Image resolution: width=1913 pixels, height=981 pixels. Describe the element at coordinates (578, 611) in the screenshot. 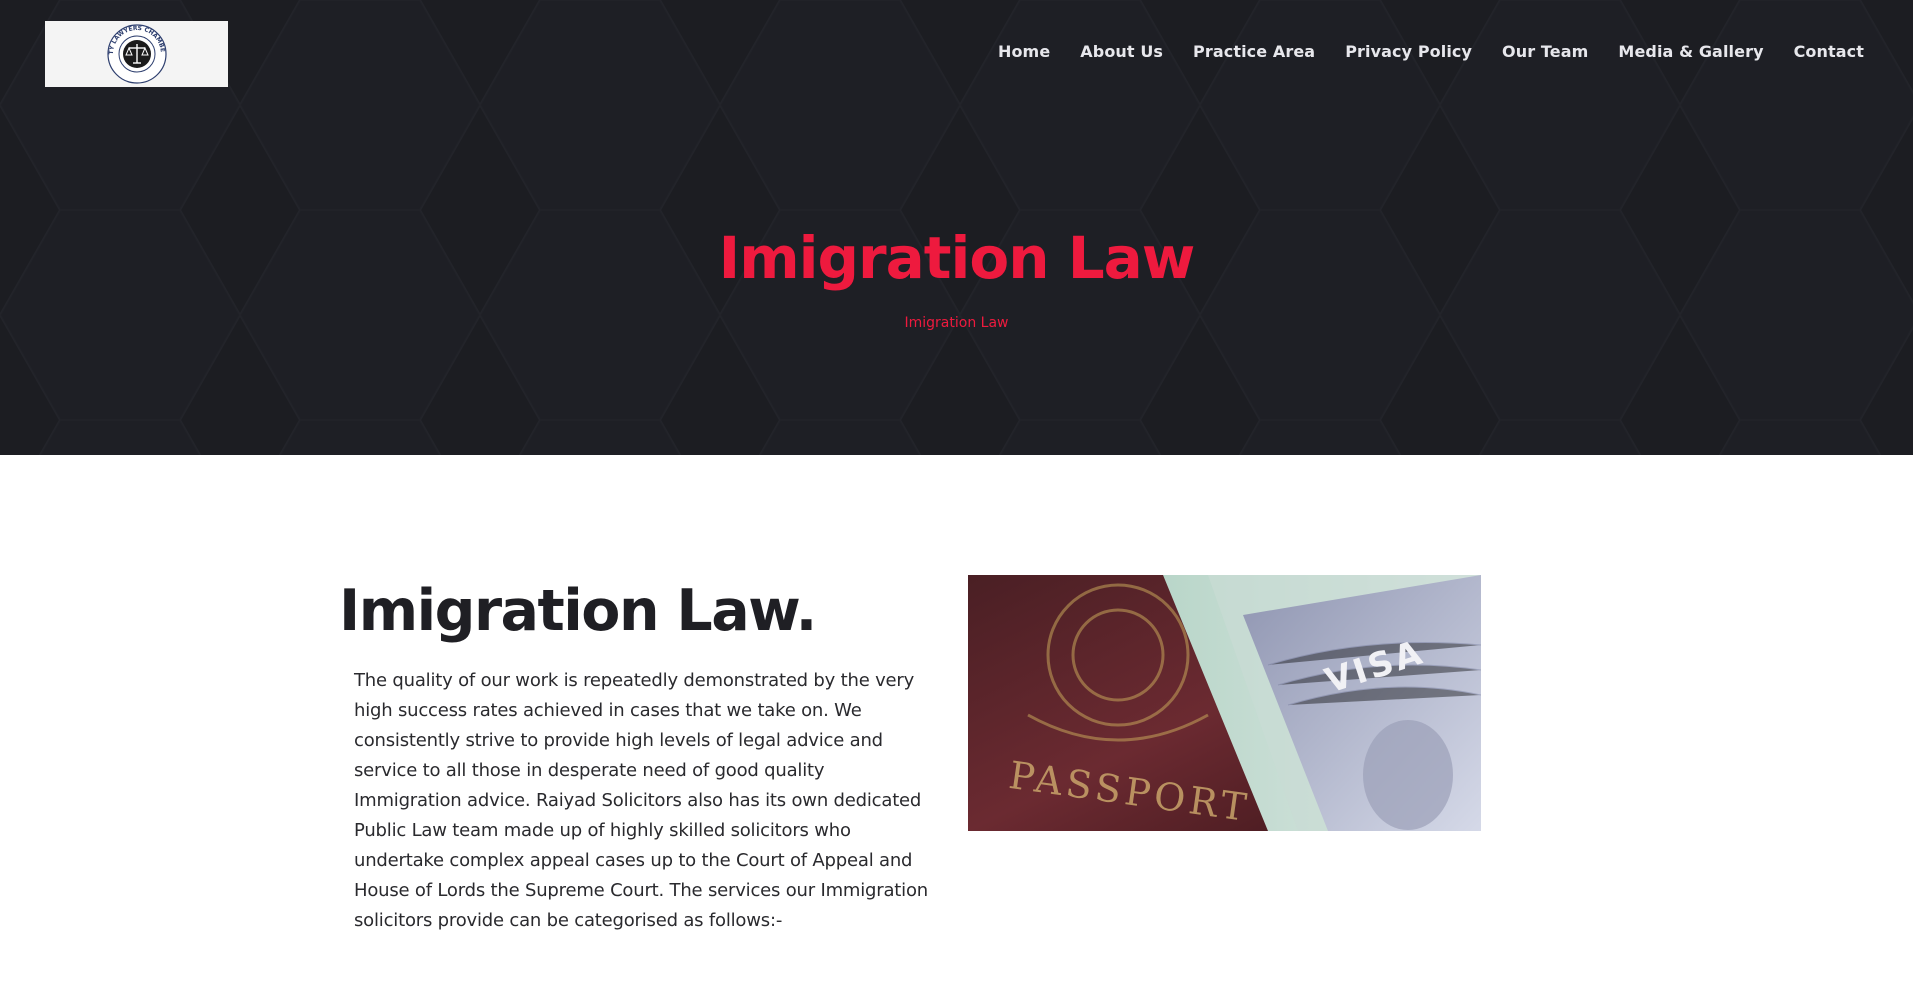

I see `section-heading: Imigration Law.` at that location.